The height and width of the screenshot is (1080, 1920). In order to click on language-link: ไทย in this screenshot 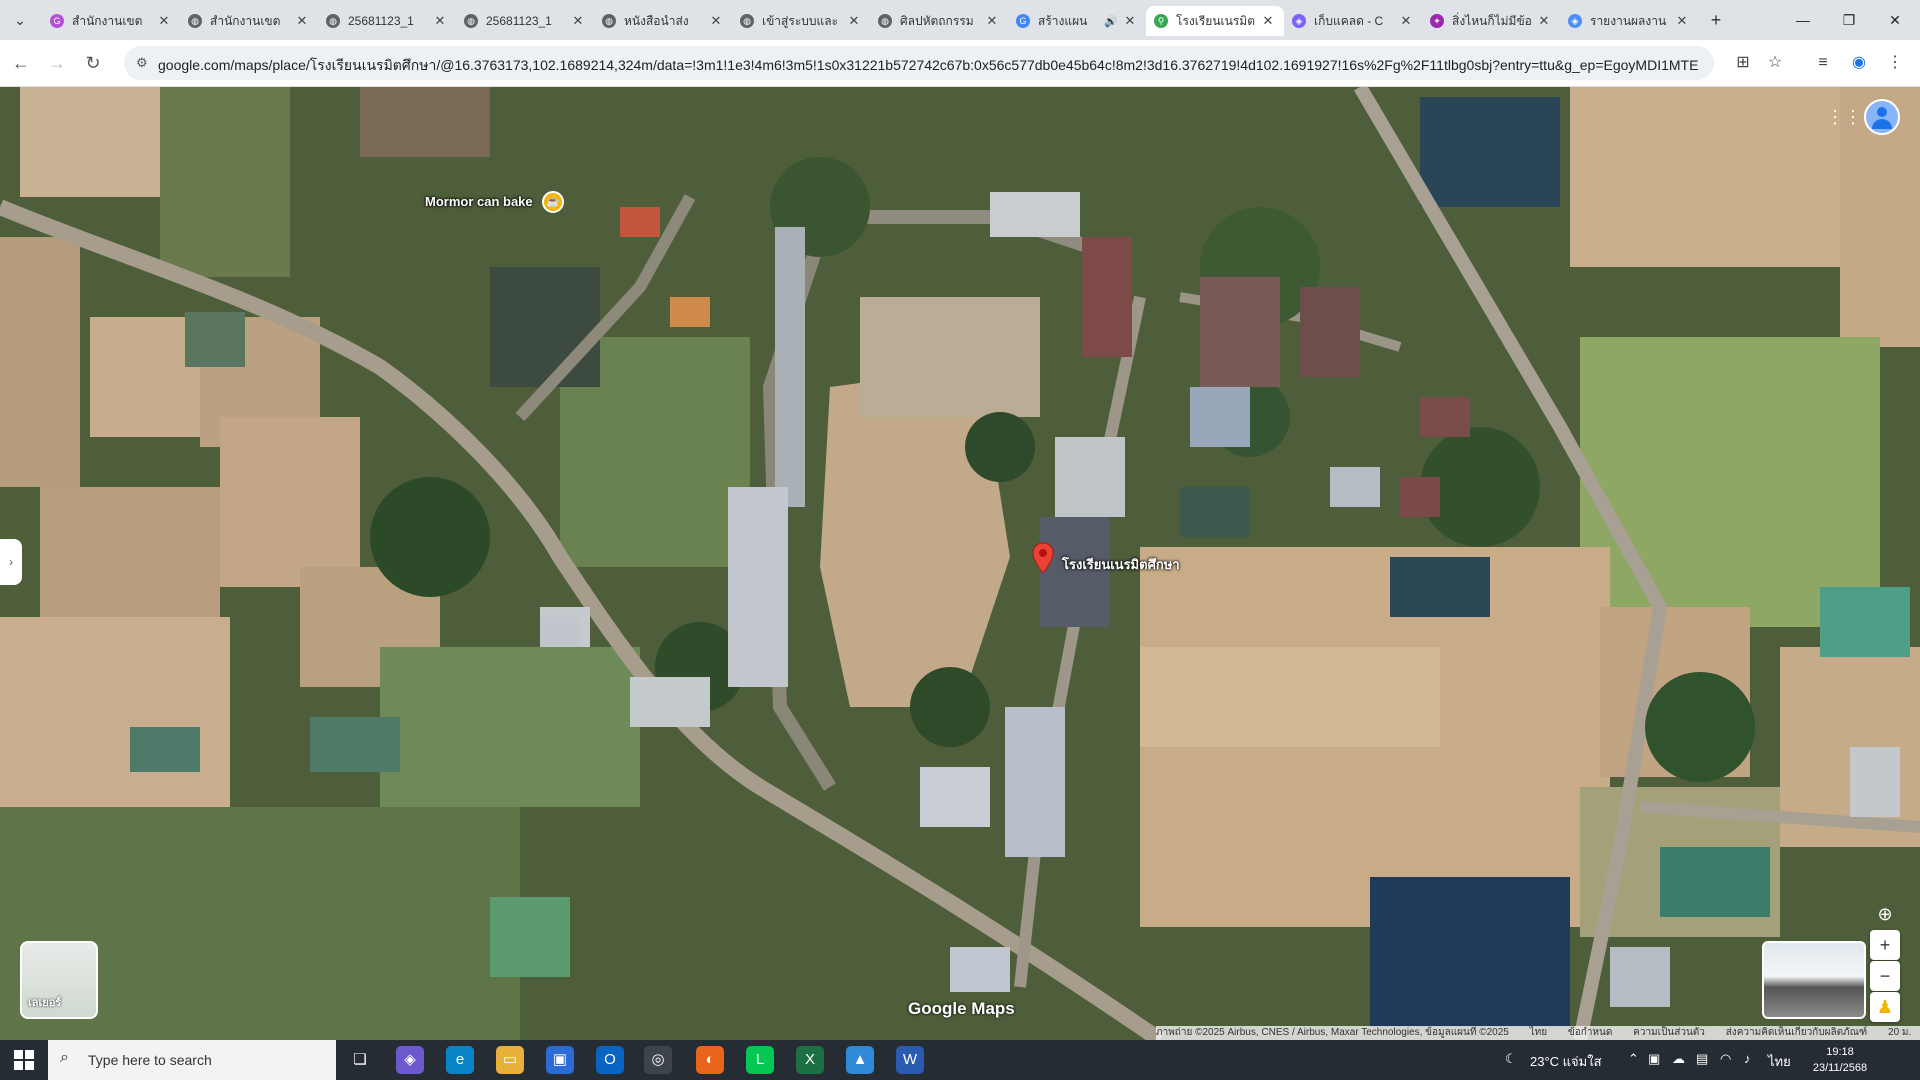, I will do `click(1538, 1032)`.